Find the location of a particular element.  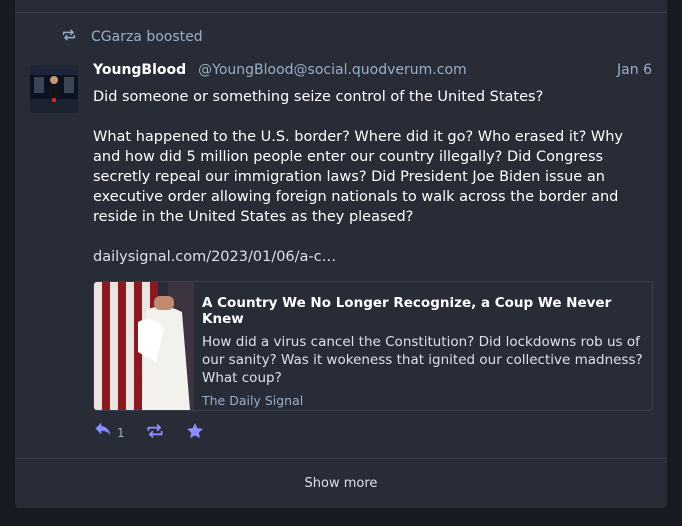

boosted-by-text: CGarza boosted is located at coordinates (147, 37).